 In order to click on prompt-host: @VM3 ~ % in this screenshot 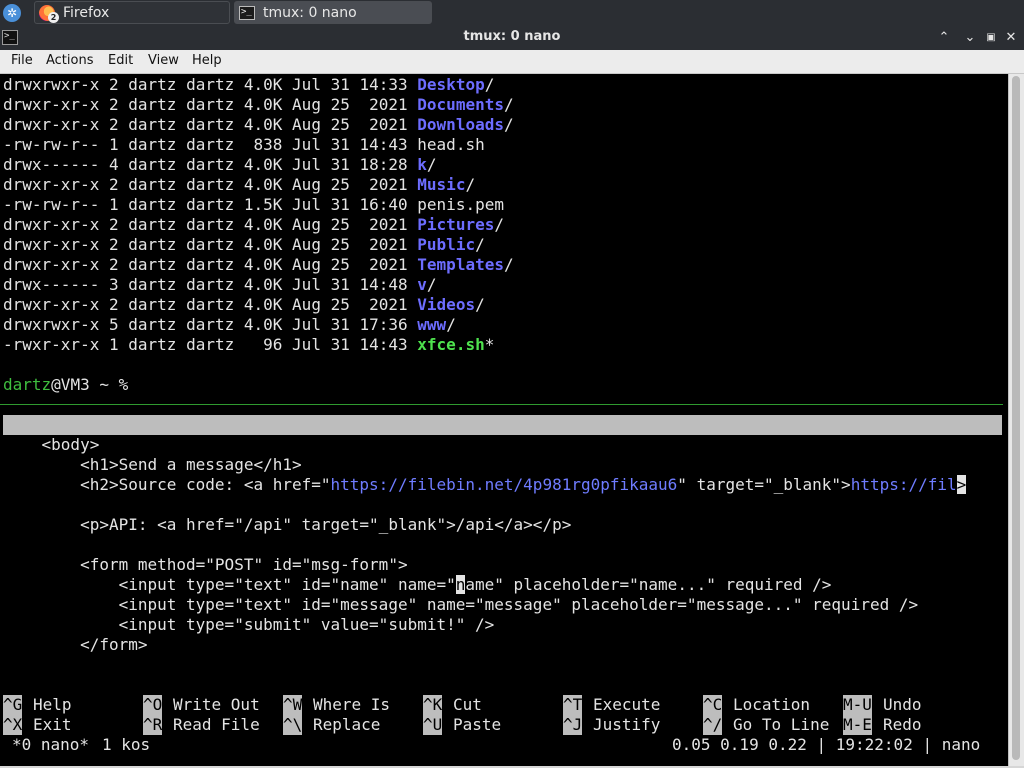, I will do `click(90, 384)`.